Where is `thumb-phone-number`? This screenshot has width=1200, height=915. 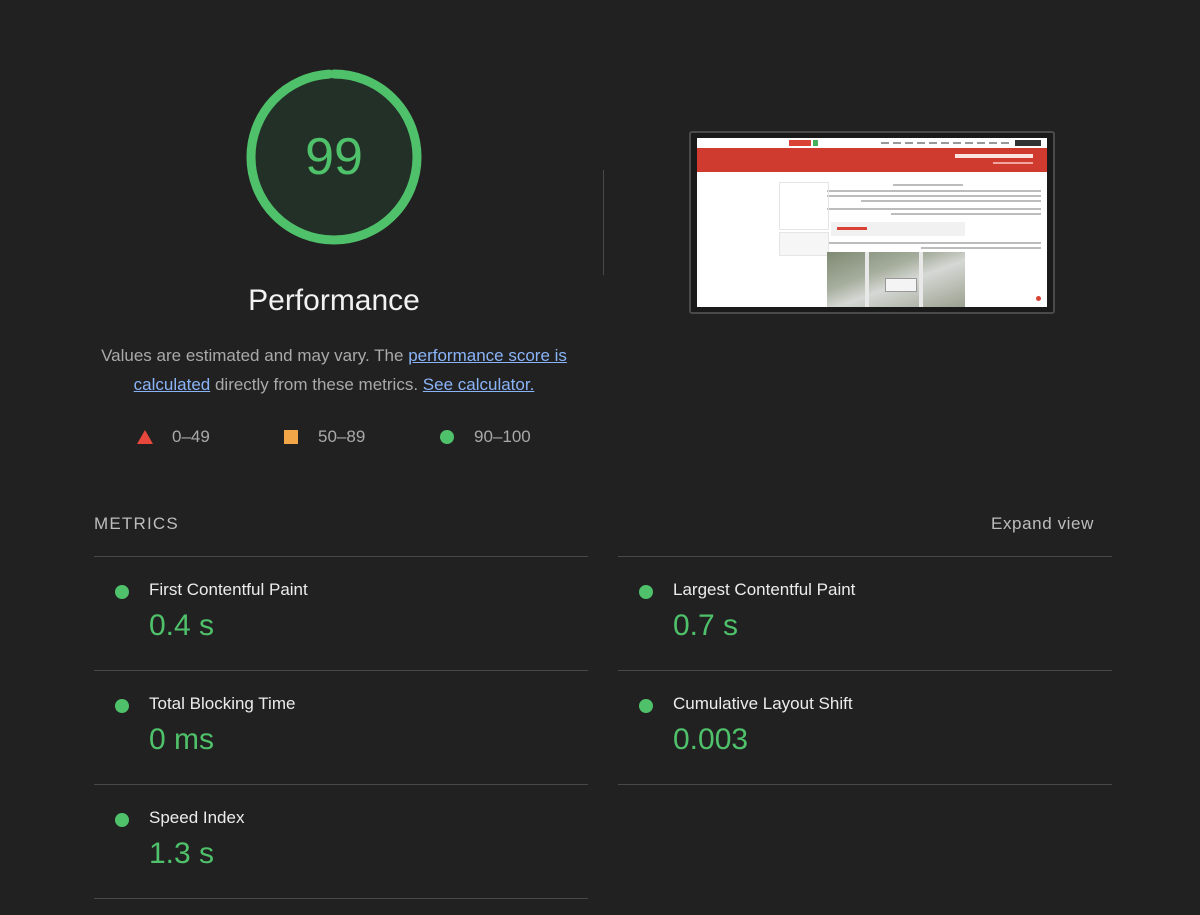
thumb-phone-number is located at coordinates (852, 228).